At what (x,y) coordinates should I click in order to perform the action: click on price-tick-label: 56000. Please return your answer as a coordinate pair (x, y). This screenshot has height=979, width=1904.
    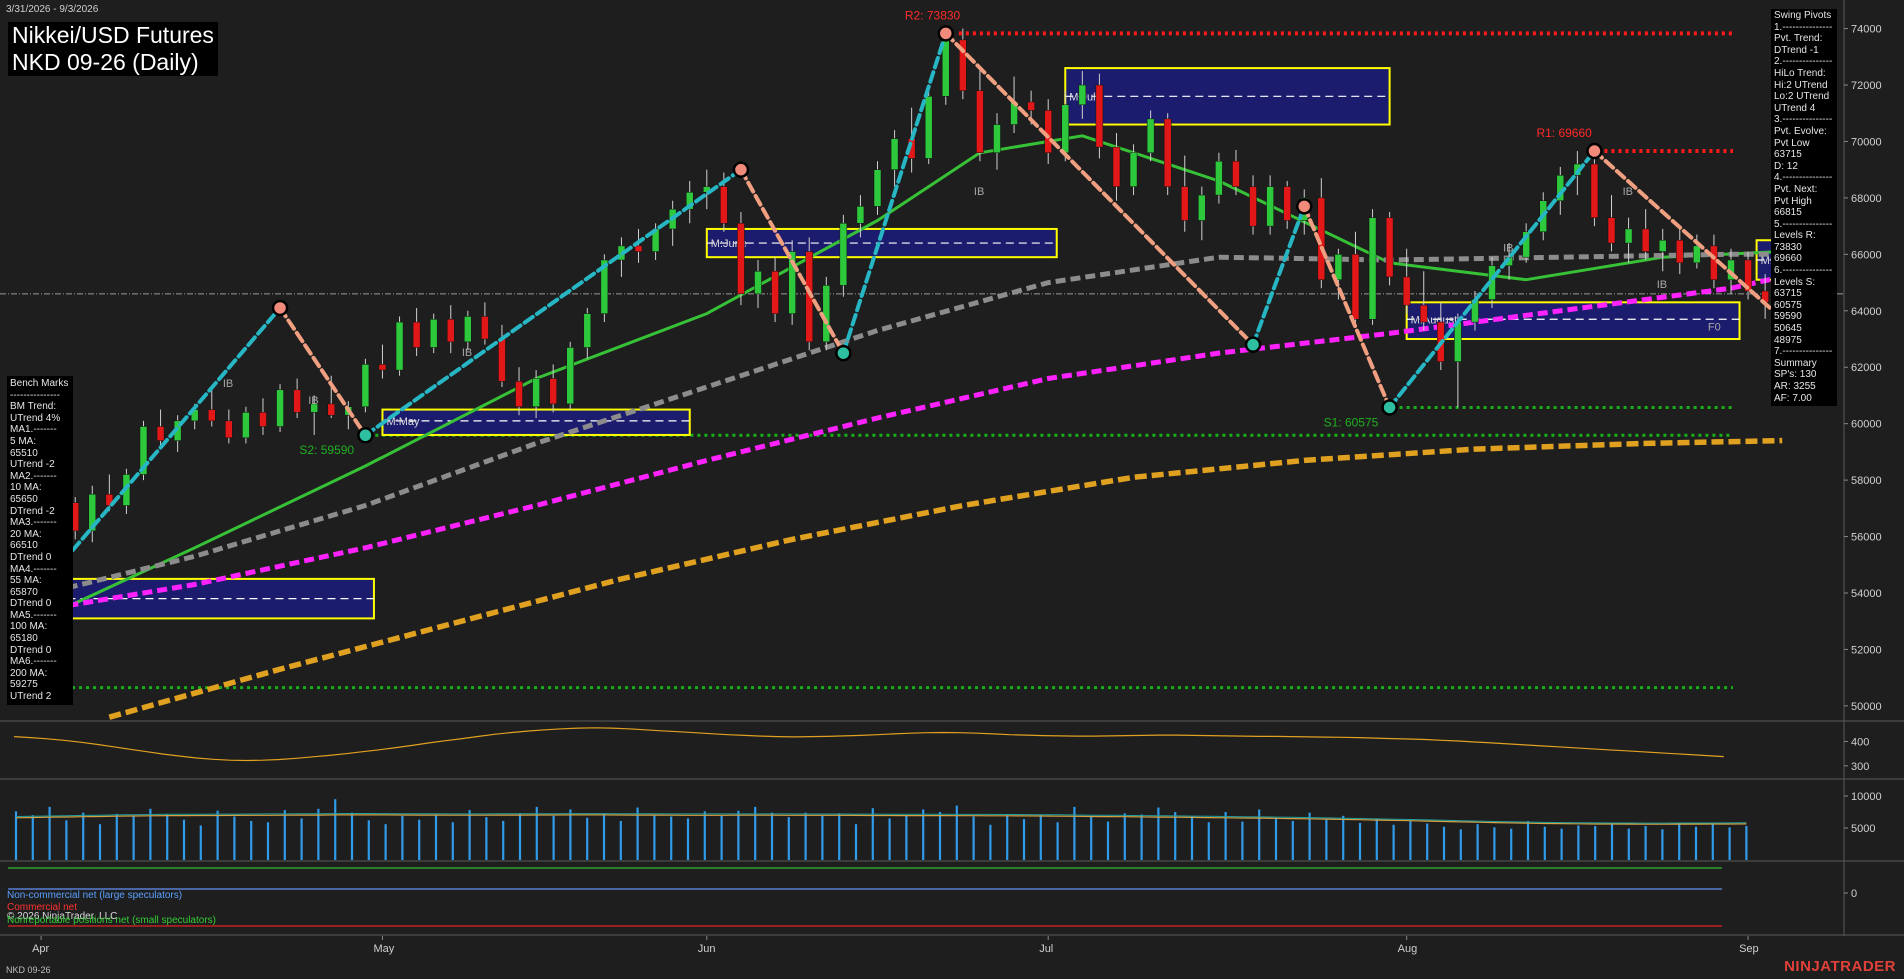
    Looking at the image, I should click on (1866, 538).